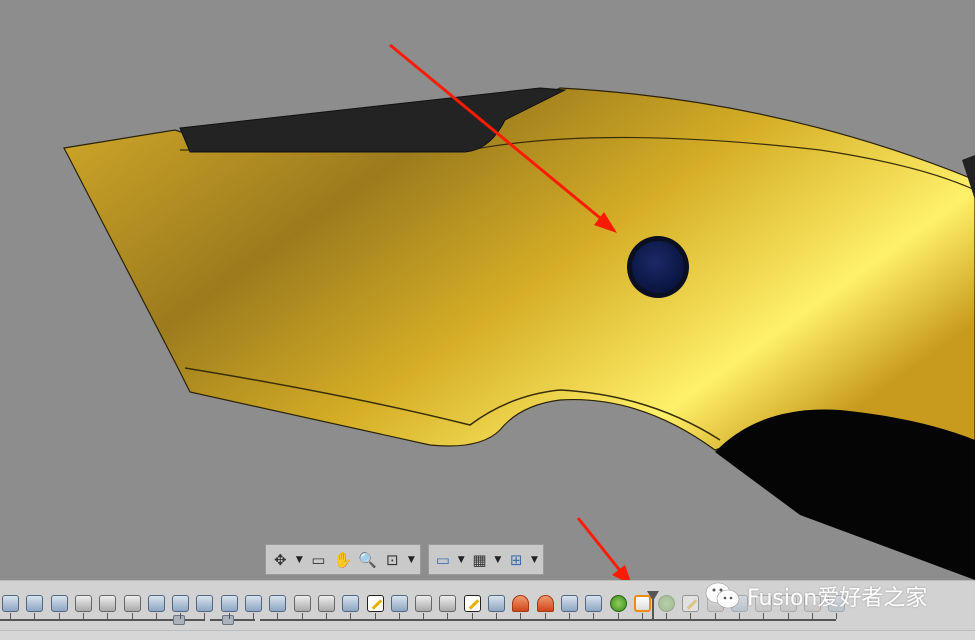 The height and width of the screenshot is (640, 975). I want to click on grid-settings-icon: ▦, so click(480, 560).